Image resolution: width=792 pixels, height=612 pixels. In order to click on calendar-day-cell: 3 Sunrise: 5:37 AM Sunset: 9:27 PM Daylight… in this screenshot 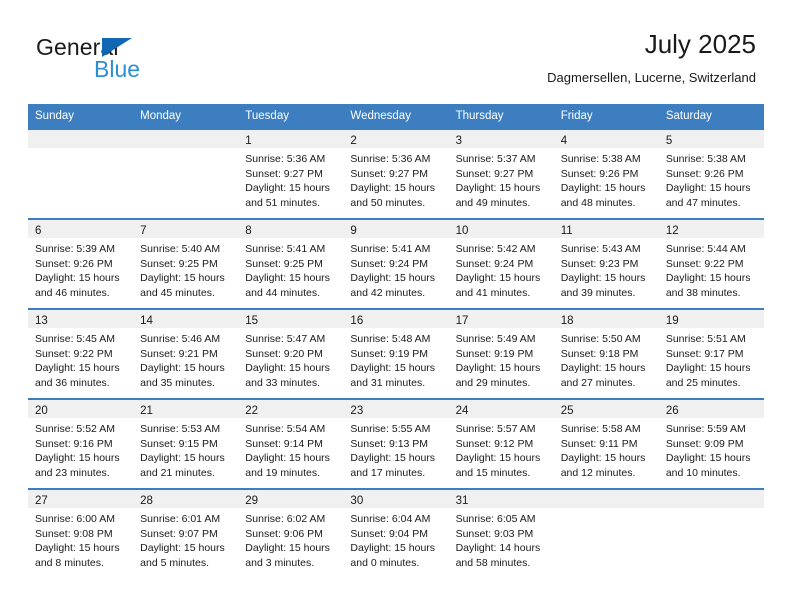, I will do `click(501, 173)`.